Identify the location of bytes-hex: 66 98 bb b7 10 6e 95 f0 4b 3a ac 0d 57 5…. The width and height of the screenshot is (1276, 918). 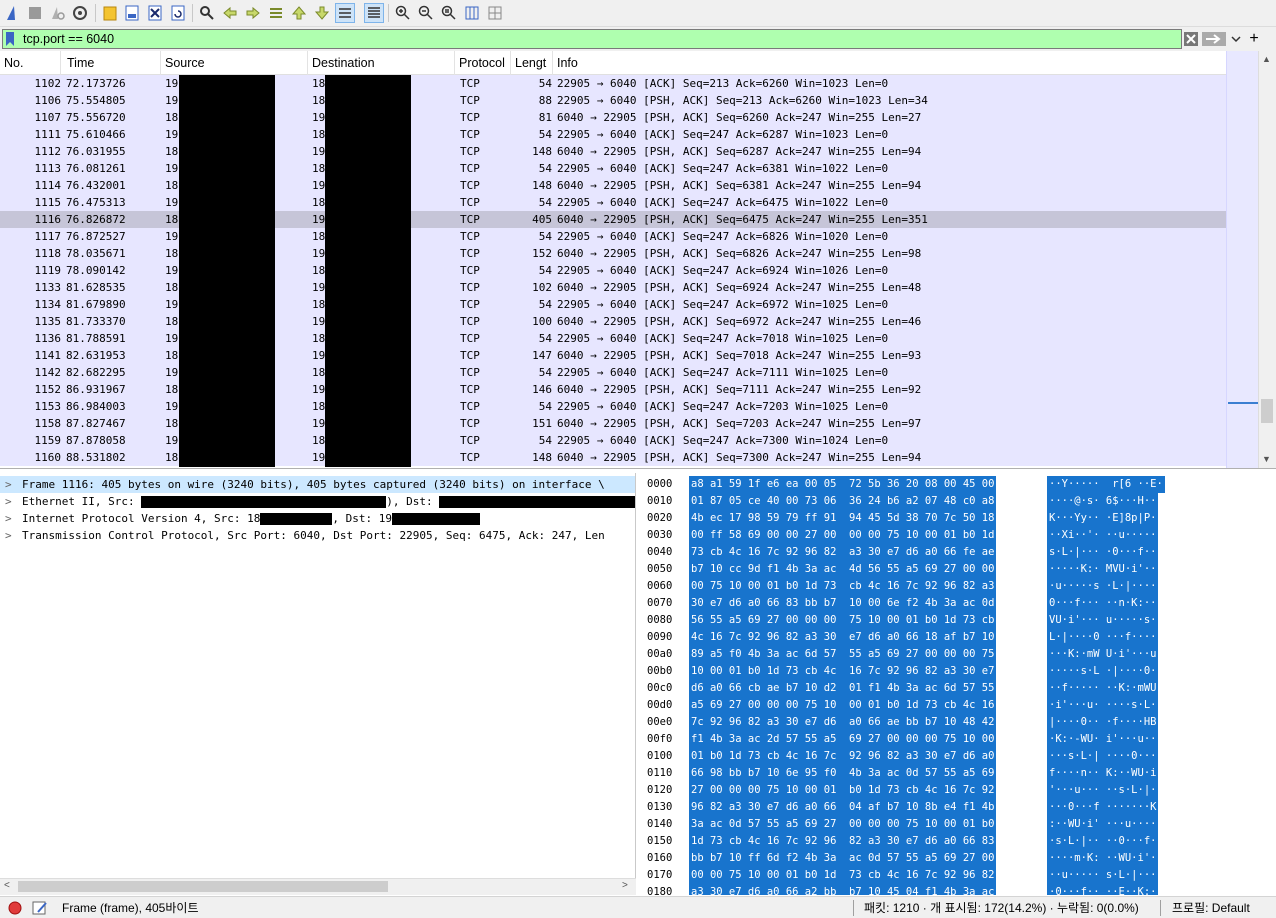
(843, 773).